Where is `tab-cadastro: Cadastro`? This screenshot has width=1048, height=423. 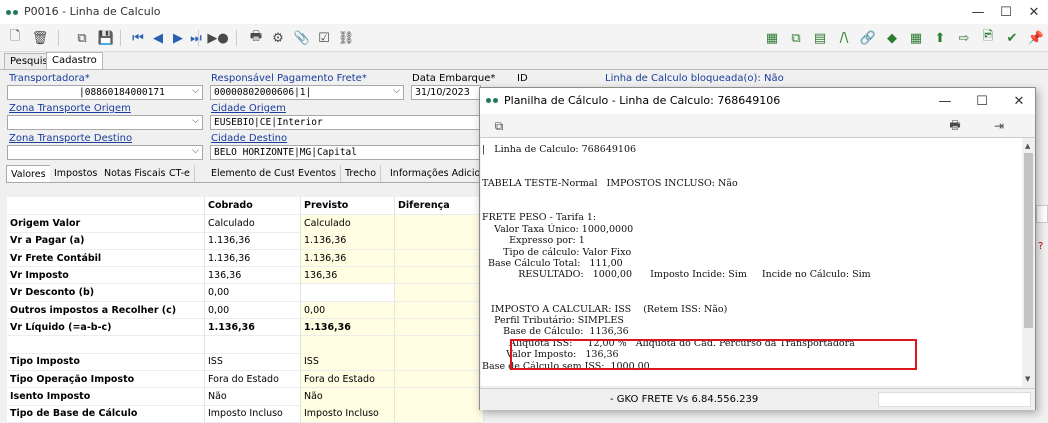
tab-cadastro: Cadastro is located at coordinates (74, 61).